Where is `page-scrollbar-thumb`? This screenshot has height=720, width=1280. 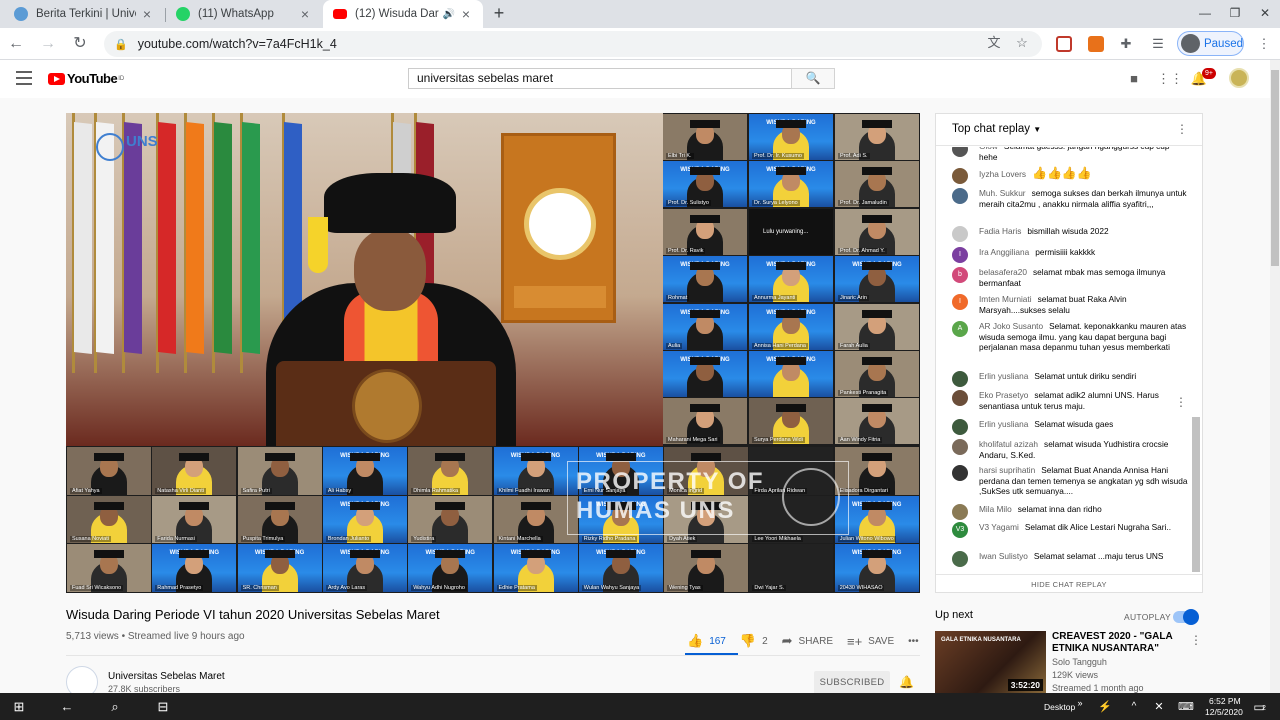
page-scrollbar-thumb is located at coordinates (1275, 168).